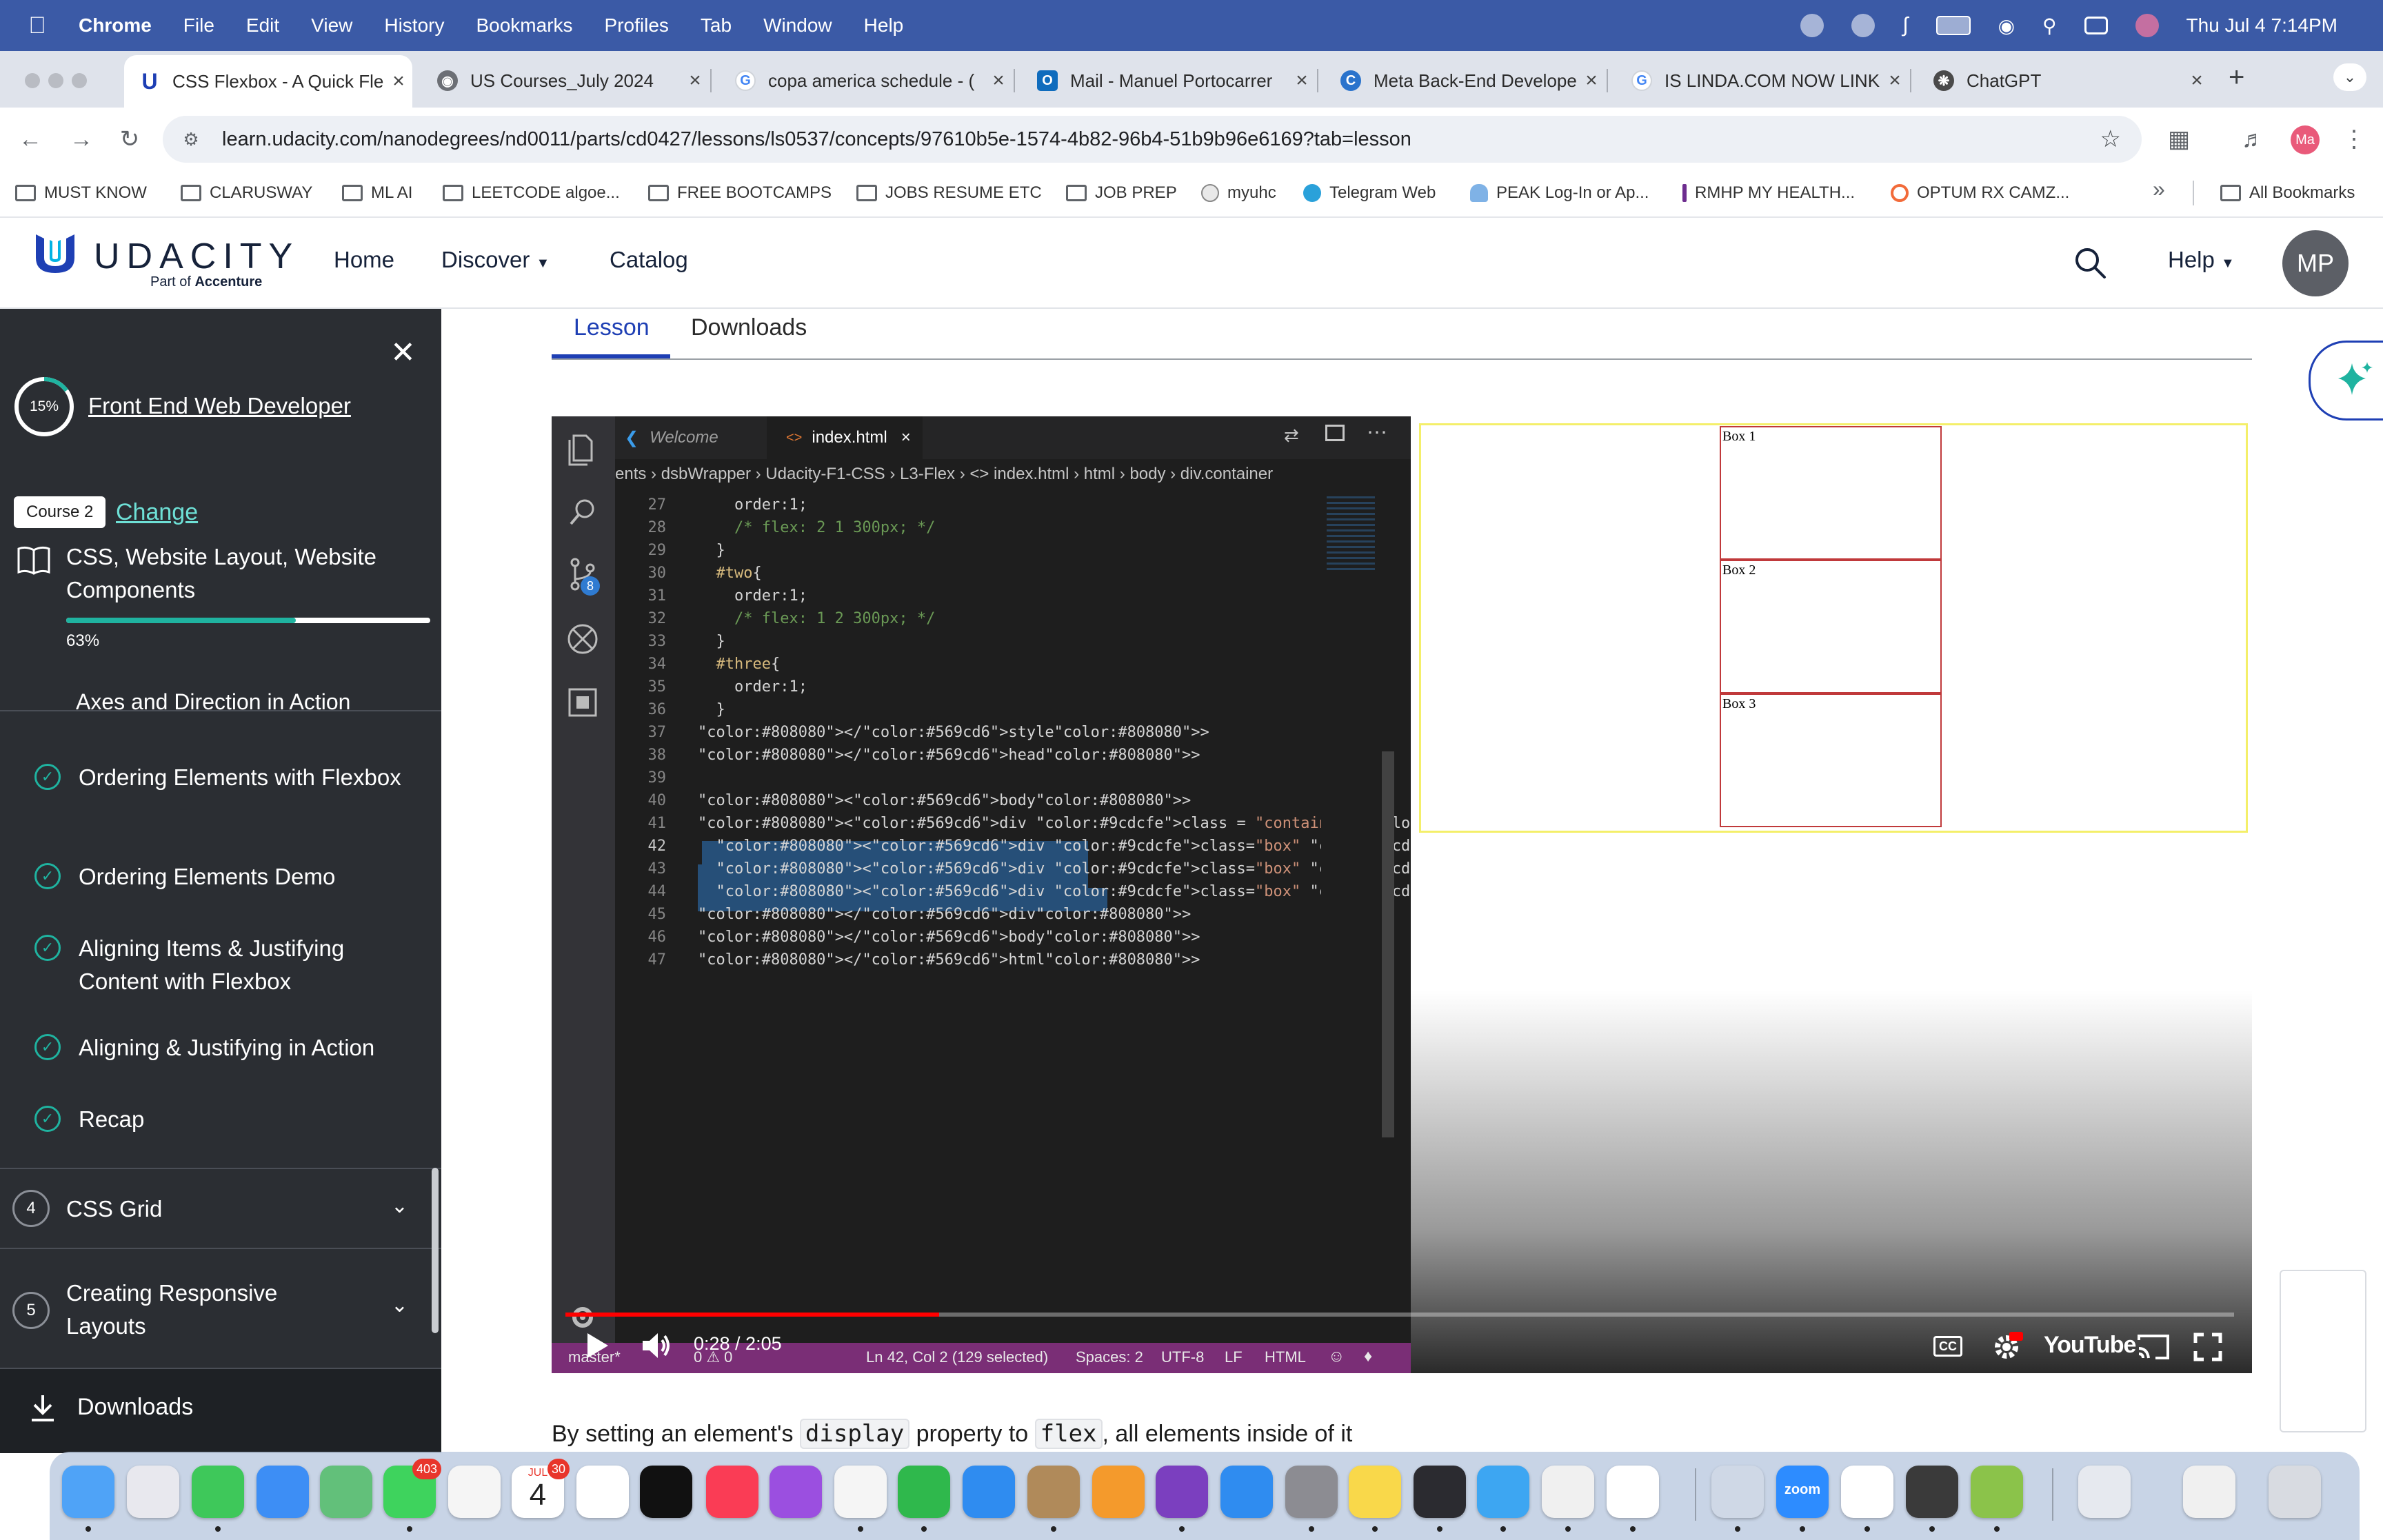  What do you see at coordinates (220, 1209) in the screenshot?
I see `section-css-grid: 4 CSS Grid ⌄` at bounding box center [220, 1209].